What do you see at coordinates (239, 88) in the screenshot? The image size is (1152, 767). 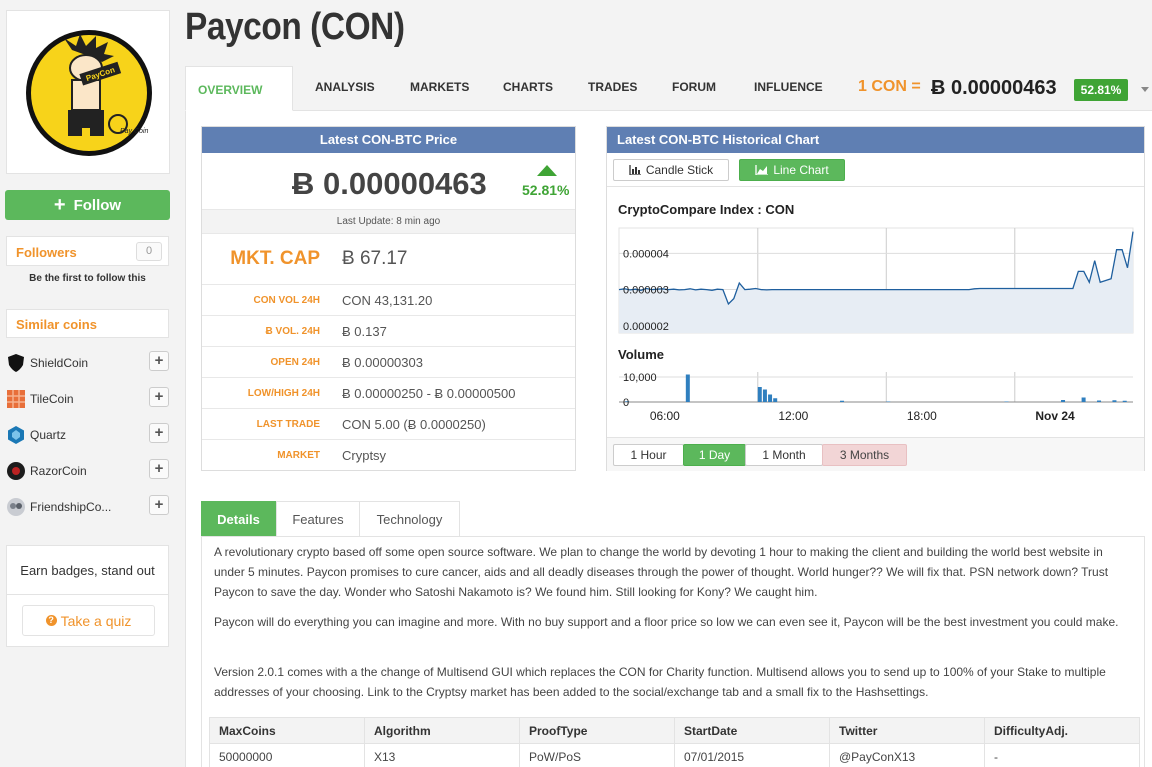 I see `tab-overview: OVERVIEW` at bounding box center [239, 88].